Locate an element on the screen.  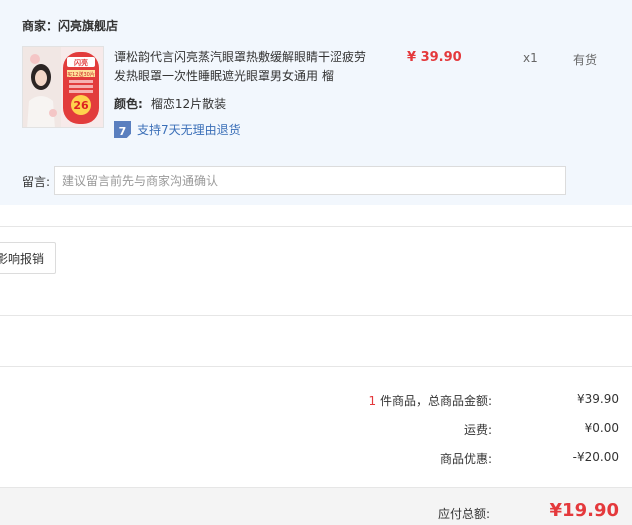
stock-status: 有货 is located at coordinates (585, 60).